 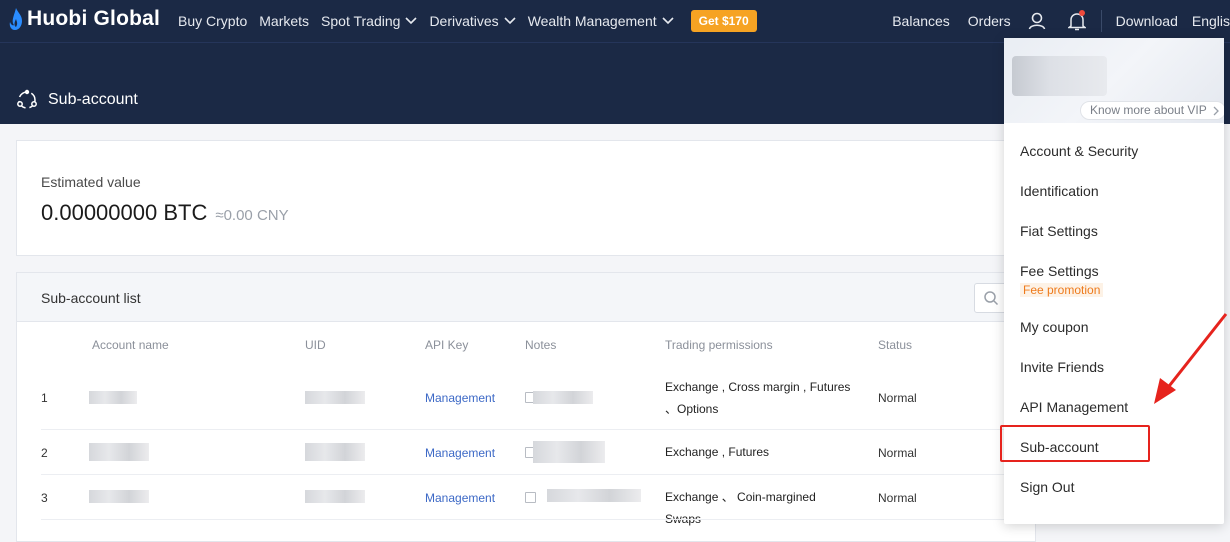 What do you see at coordinates (991, 298) in the screenshot?
I see `search-icon` at bounding box center [991, 298].